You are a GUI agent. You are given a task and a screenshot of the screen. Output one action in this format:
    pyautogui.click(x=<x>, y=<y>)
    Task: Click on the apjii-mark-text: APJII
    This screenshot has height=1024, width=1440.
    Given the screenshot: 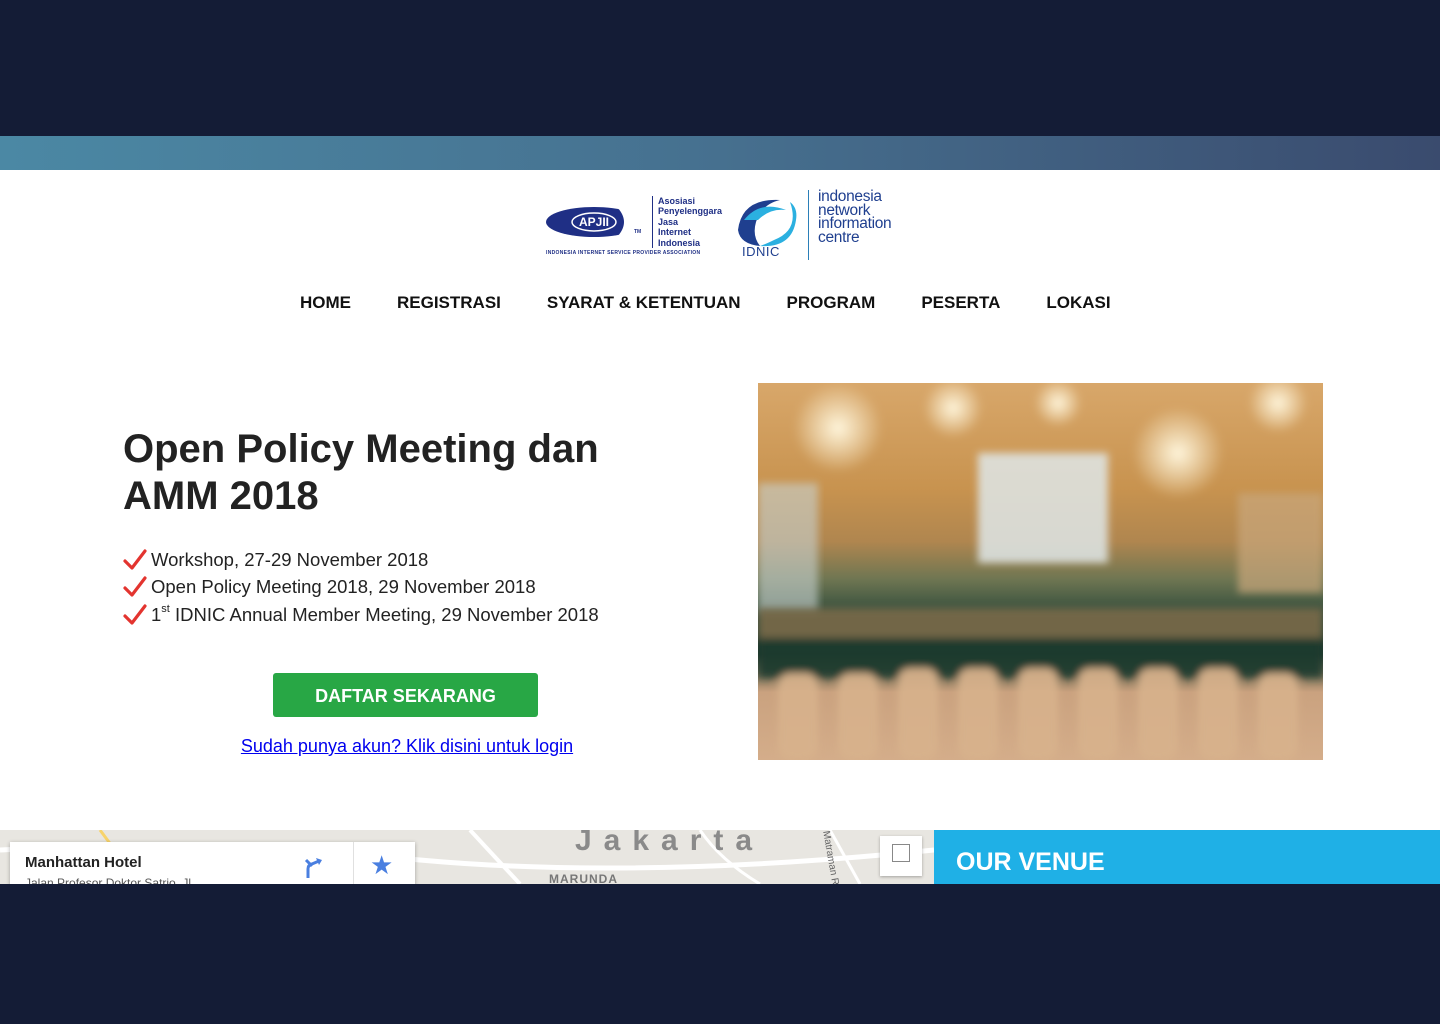 What is the action you would take?
    pyautogui.click(x=594, y=222)
    